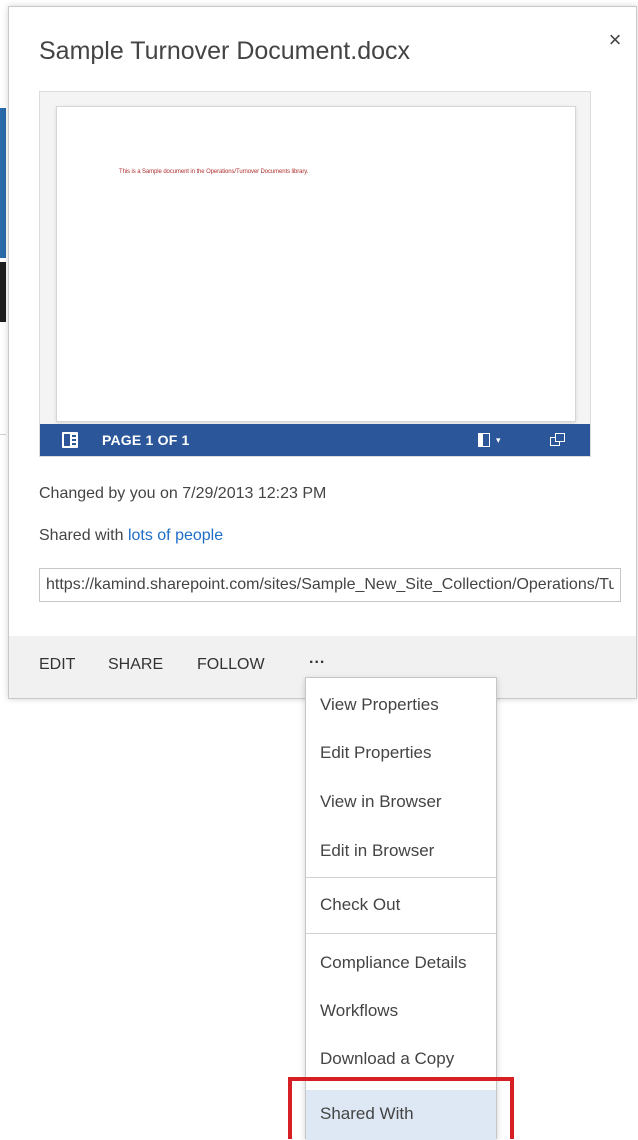 The width and height of the screenshot is (638, 1140). What do you see at coordinates (401, 753) in the screenshot?
I see `menu-item-edit-properties: Edit Properties` at bounding box center [401, 753].